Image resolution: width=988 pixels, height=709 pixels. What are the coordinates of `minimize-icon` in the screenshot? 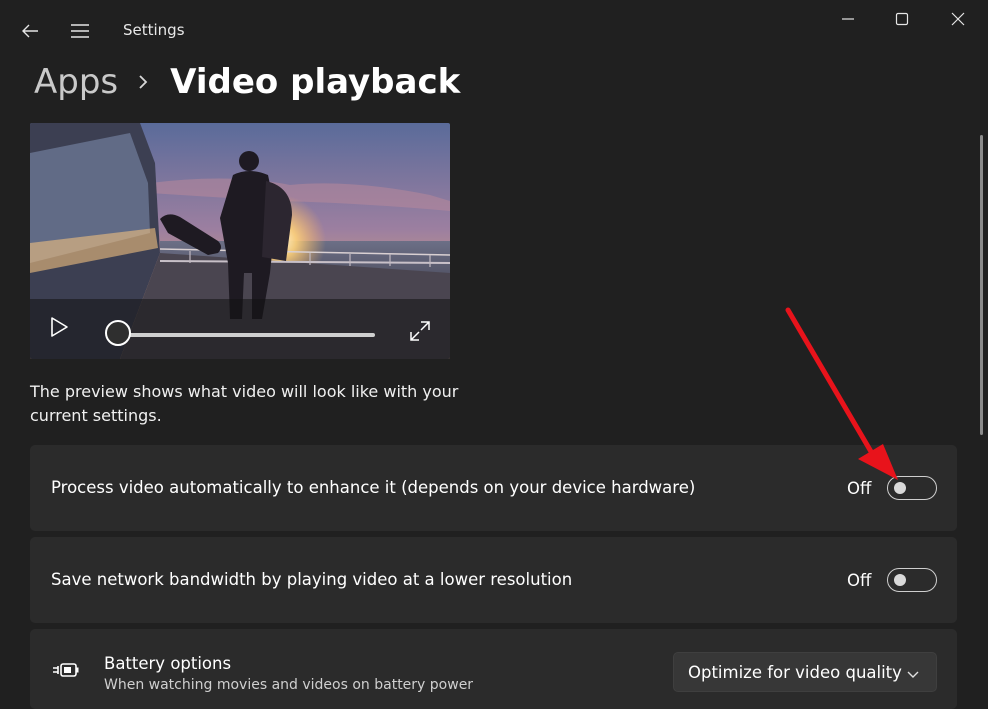 It's located at (848, 19).